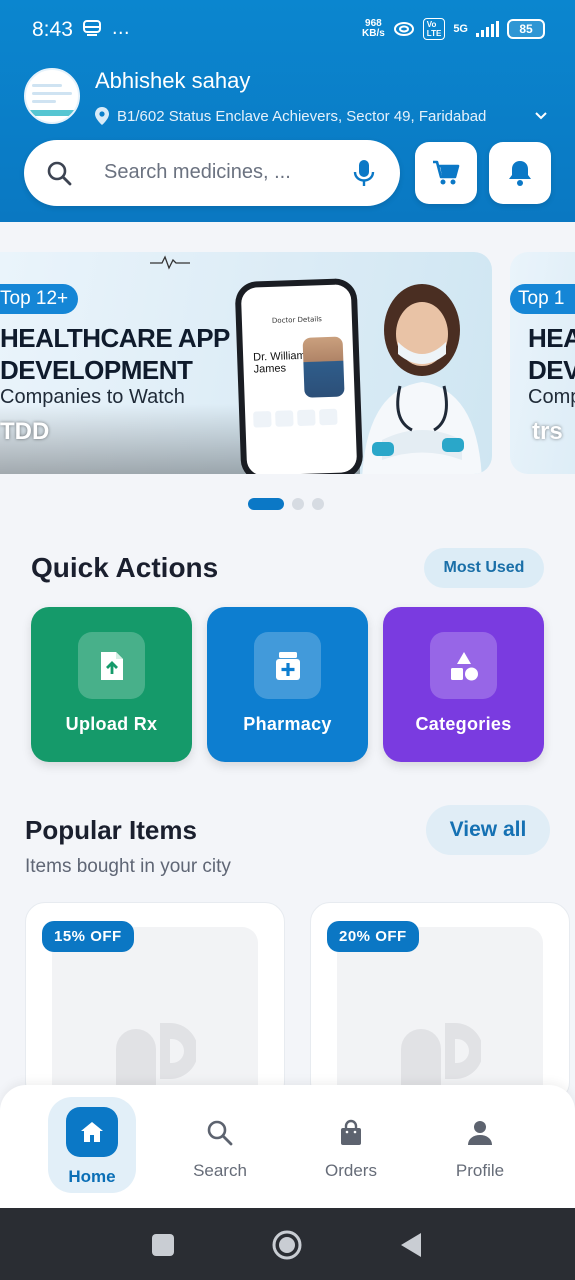 This screenshot has width=575, height=1280. What do you see at coordinates (115, 354) in the screenshot?
I see `banner-title: HEALTHCARE APP DEVELOPMENT` at bounding box center [115, 354].